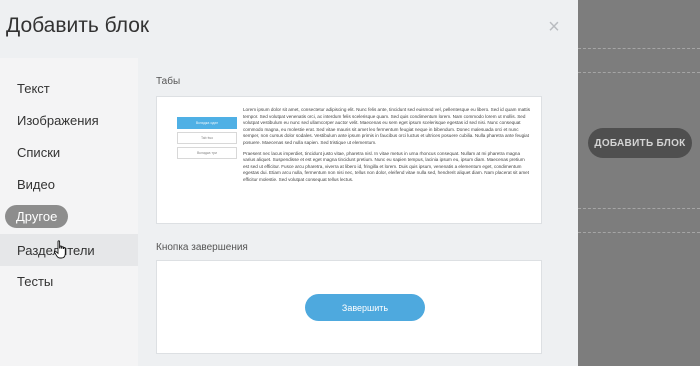  I want to click on sidebar-item-other: Другое, so click(69, 216).